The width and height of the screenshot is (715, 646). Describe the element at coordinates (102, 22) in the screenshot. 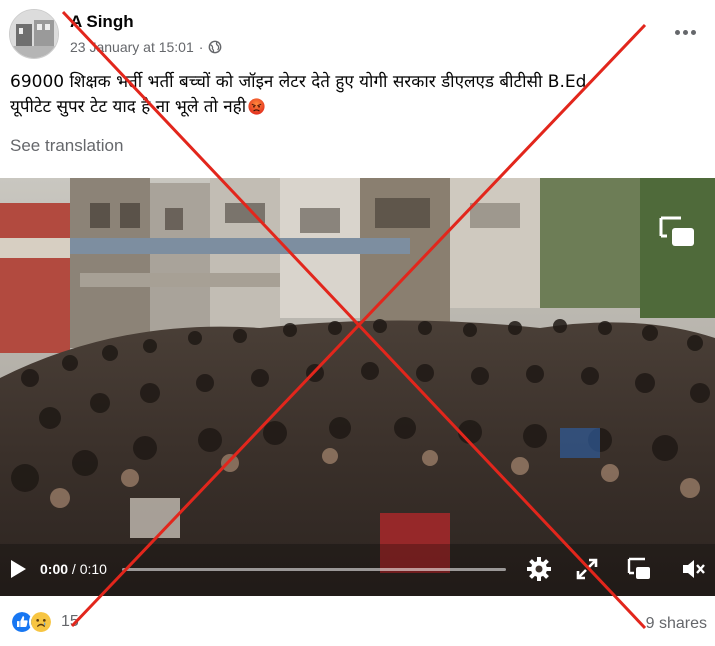

I see `author-name: A Singh` at that location.